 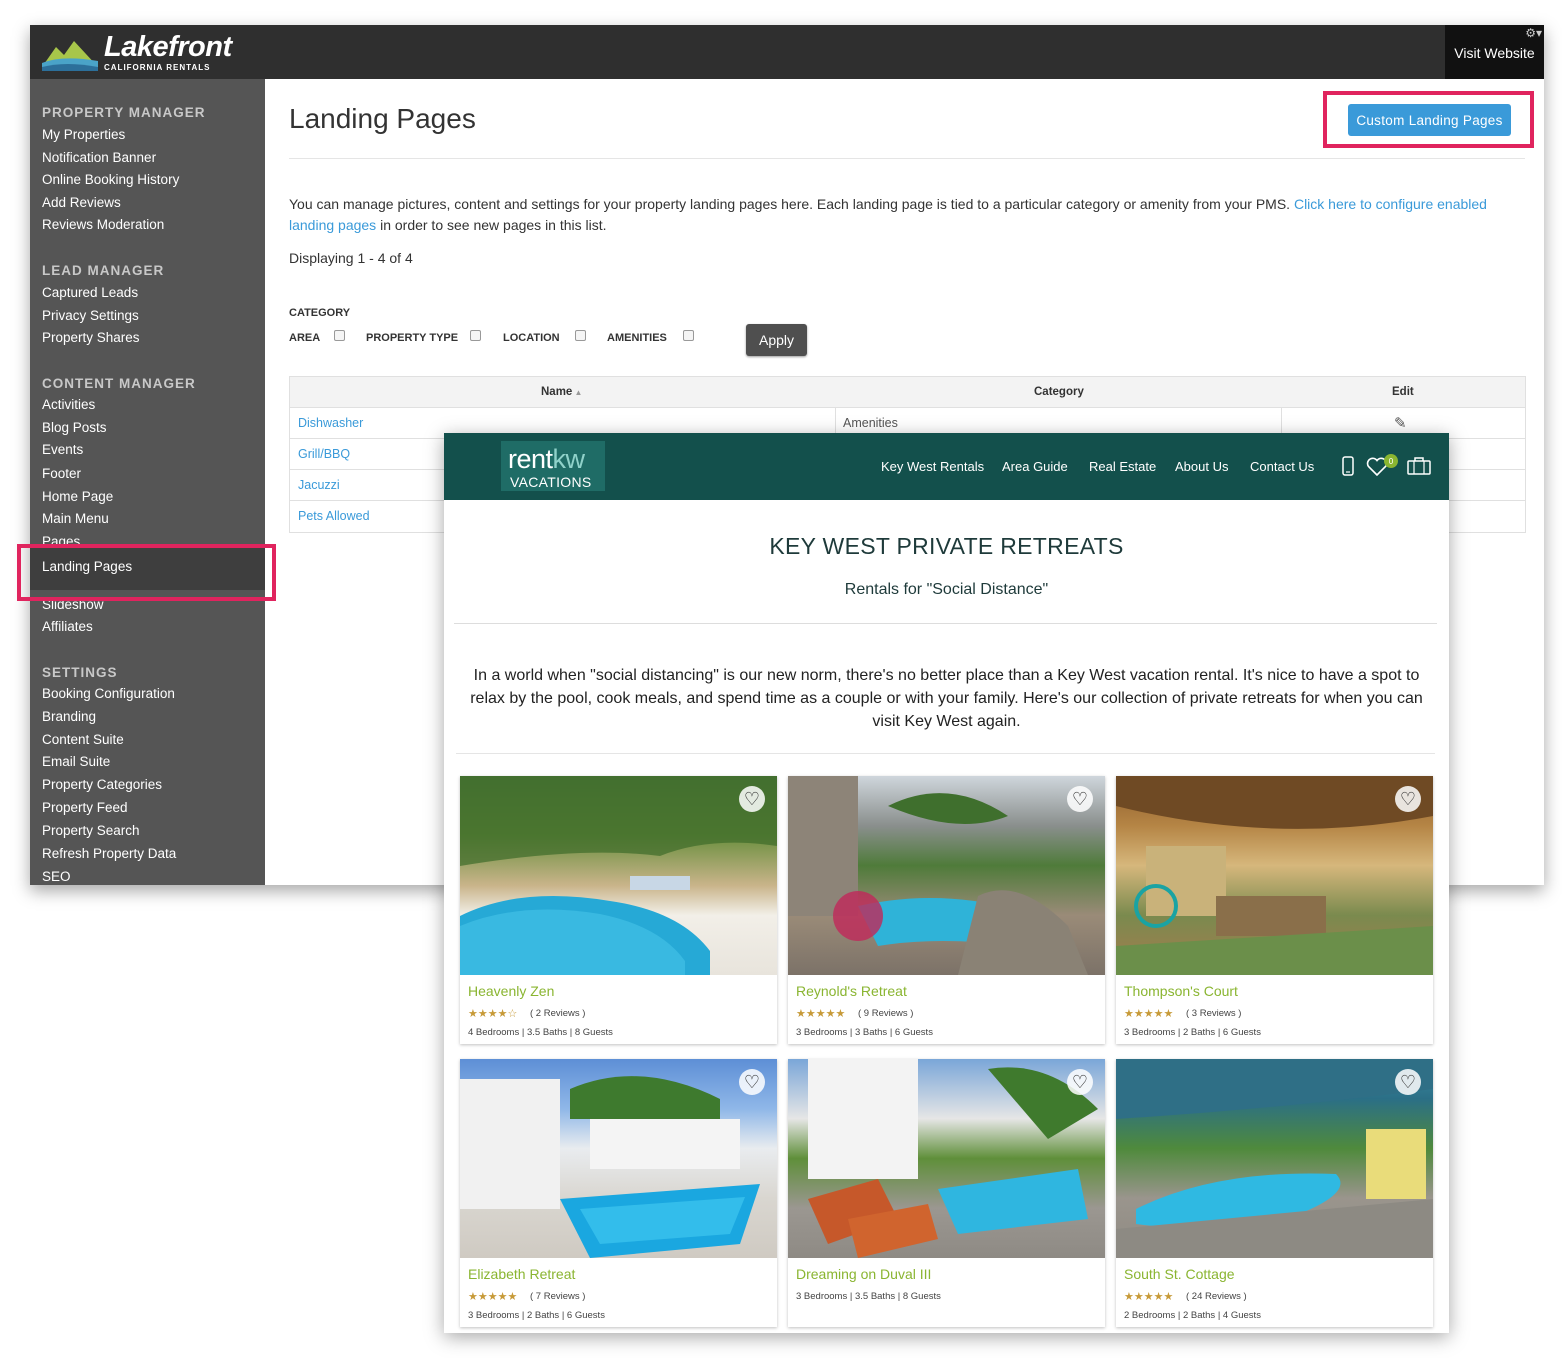 What do you see at coordinates (1419, 466) in the screenshot?
I see `luggage-icon` at bounding box center [1419, 466].